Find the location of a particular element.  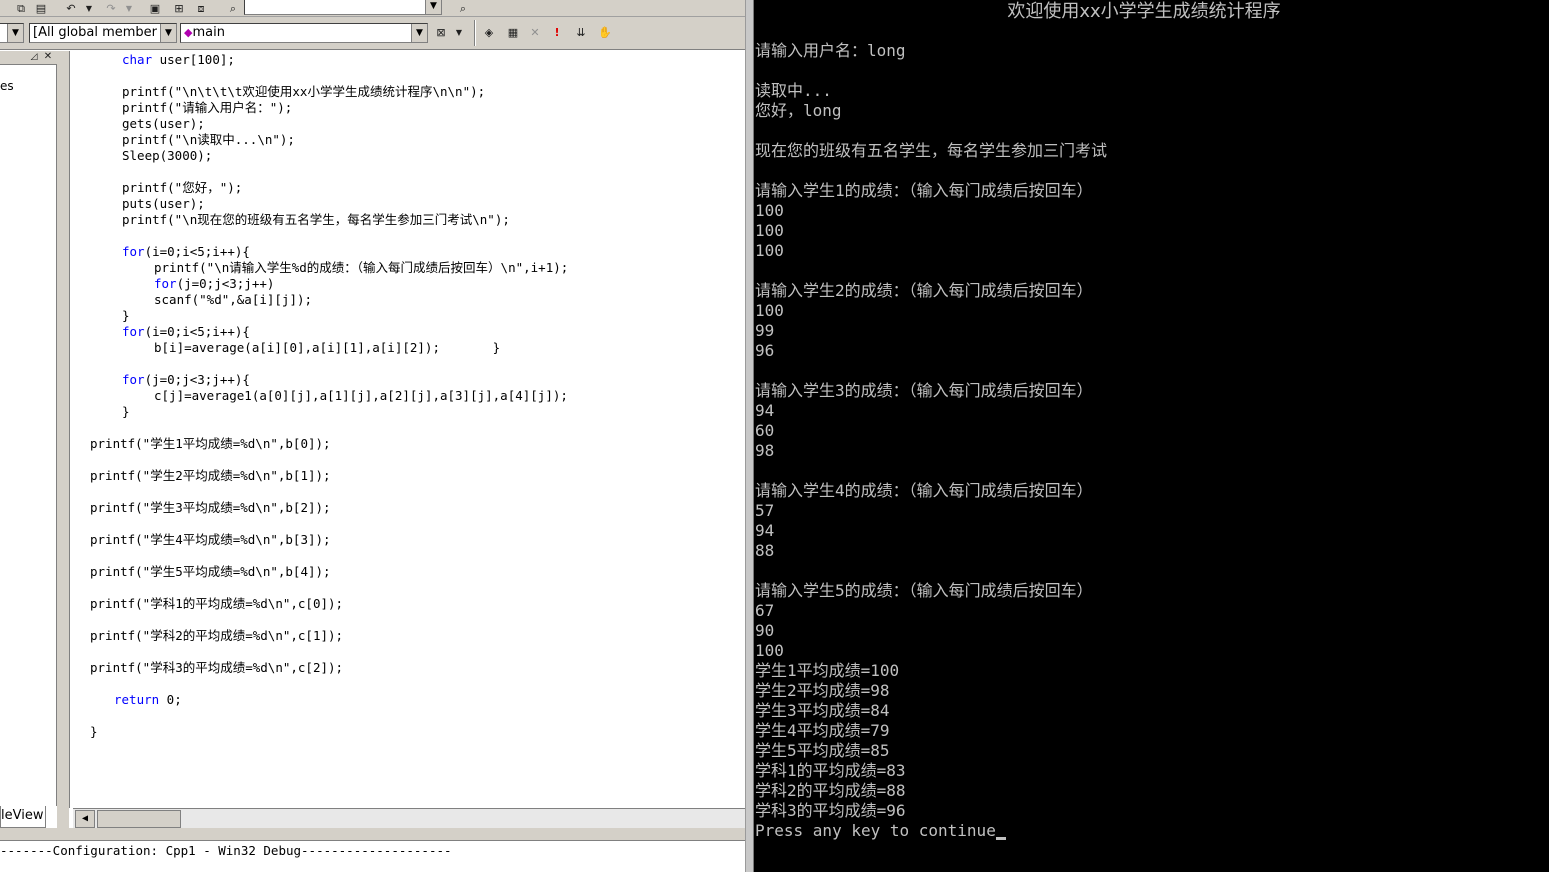

console-line: 99 is located at coordinates (765, 330).